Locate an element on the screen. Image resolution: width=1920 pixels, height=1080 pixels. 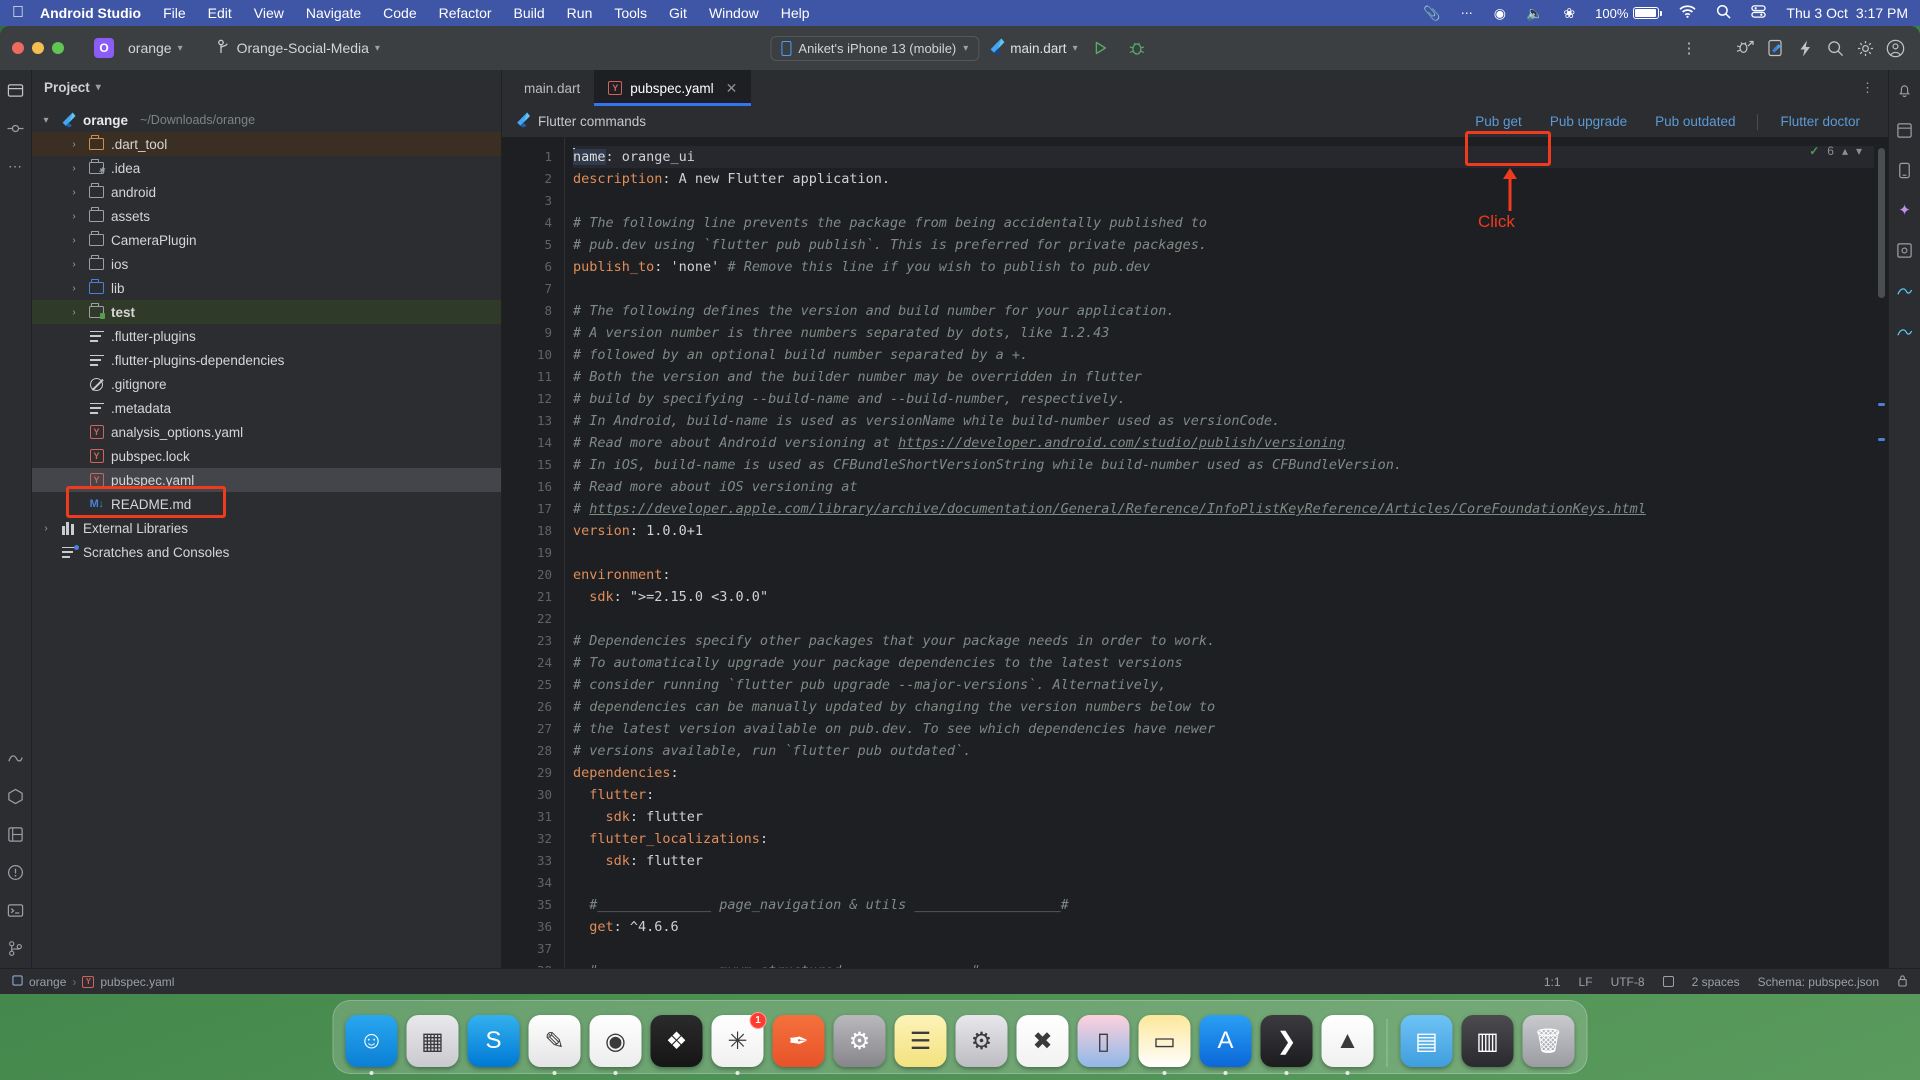
code-line: sdk: ">=2.15.0 <3.0.0" is located at coordinates (1223, 597).